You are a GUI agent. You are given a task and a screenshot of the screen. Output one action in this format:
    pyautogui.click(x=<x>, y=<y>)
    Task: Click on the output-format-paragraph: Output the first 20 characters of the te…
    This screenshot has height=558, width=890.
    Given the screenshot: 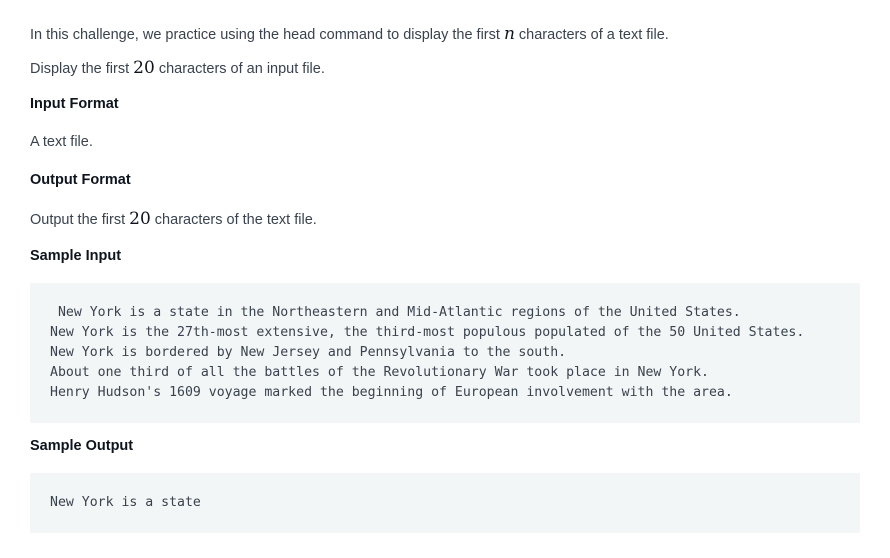 What is the action you would take?
    pyautogui.click(x=173, y=219)
    